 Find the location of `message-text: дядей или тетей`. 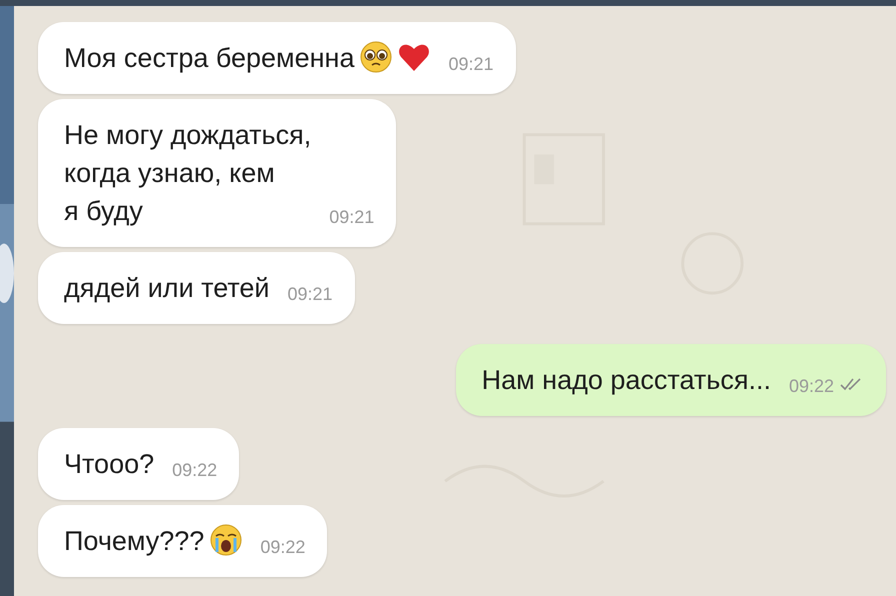

message-text: дядей или тетей is located at coordinates (167, 288).